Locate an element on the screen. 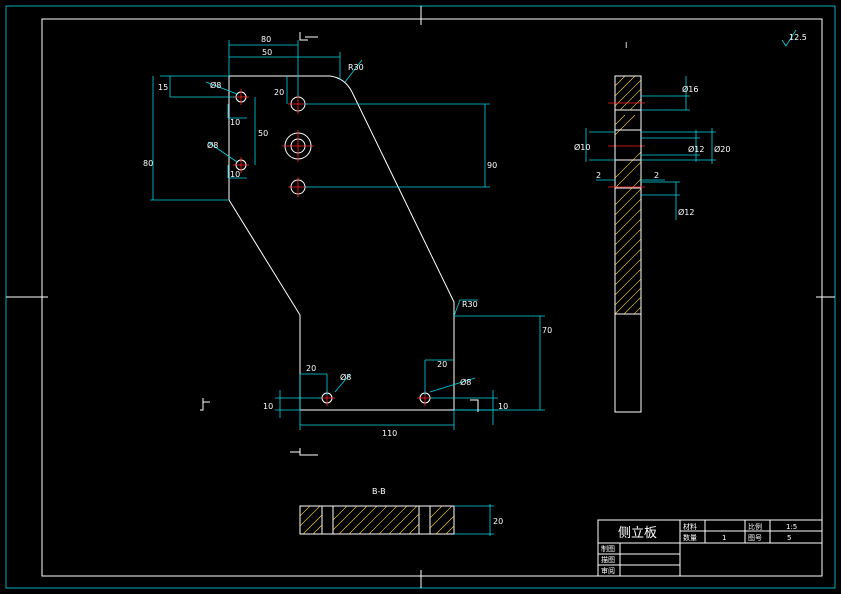 The width and height of the screenshot is (841, 594). dim-2-a: 2 is located at coordinates (598, 175).